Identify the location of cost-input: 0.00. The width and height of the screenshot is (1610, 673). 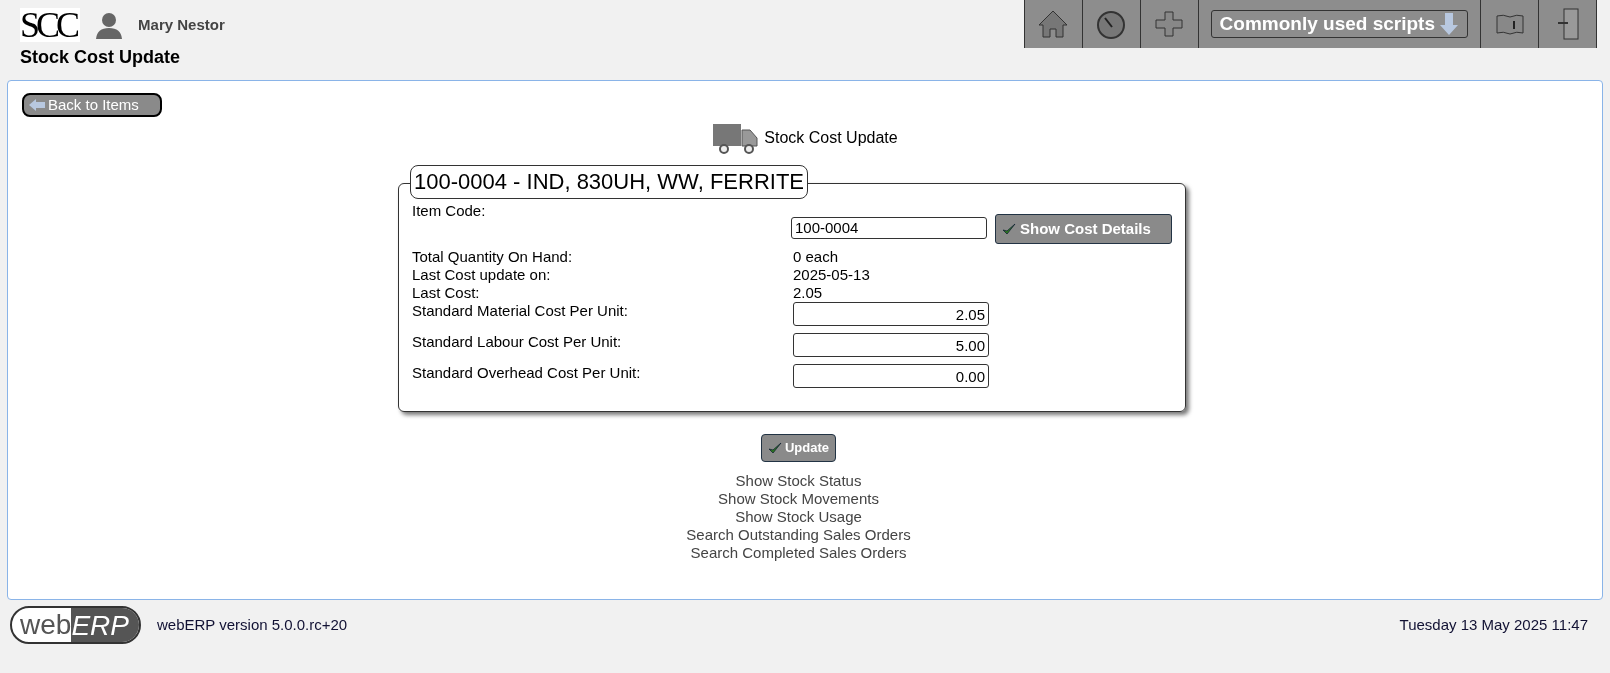
(891, 376).